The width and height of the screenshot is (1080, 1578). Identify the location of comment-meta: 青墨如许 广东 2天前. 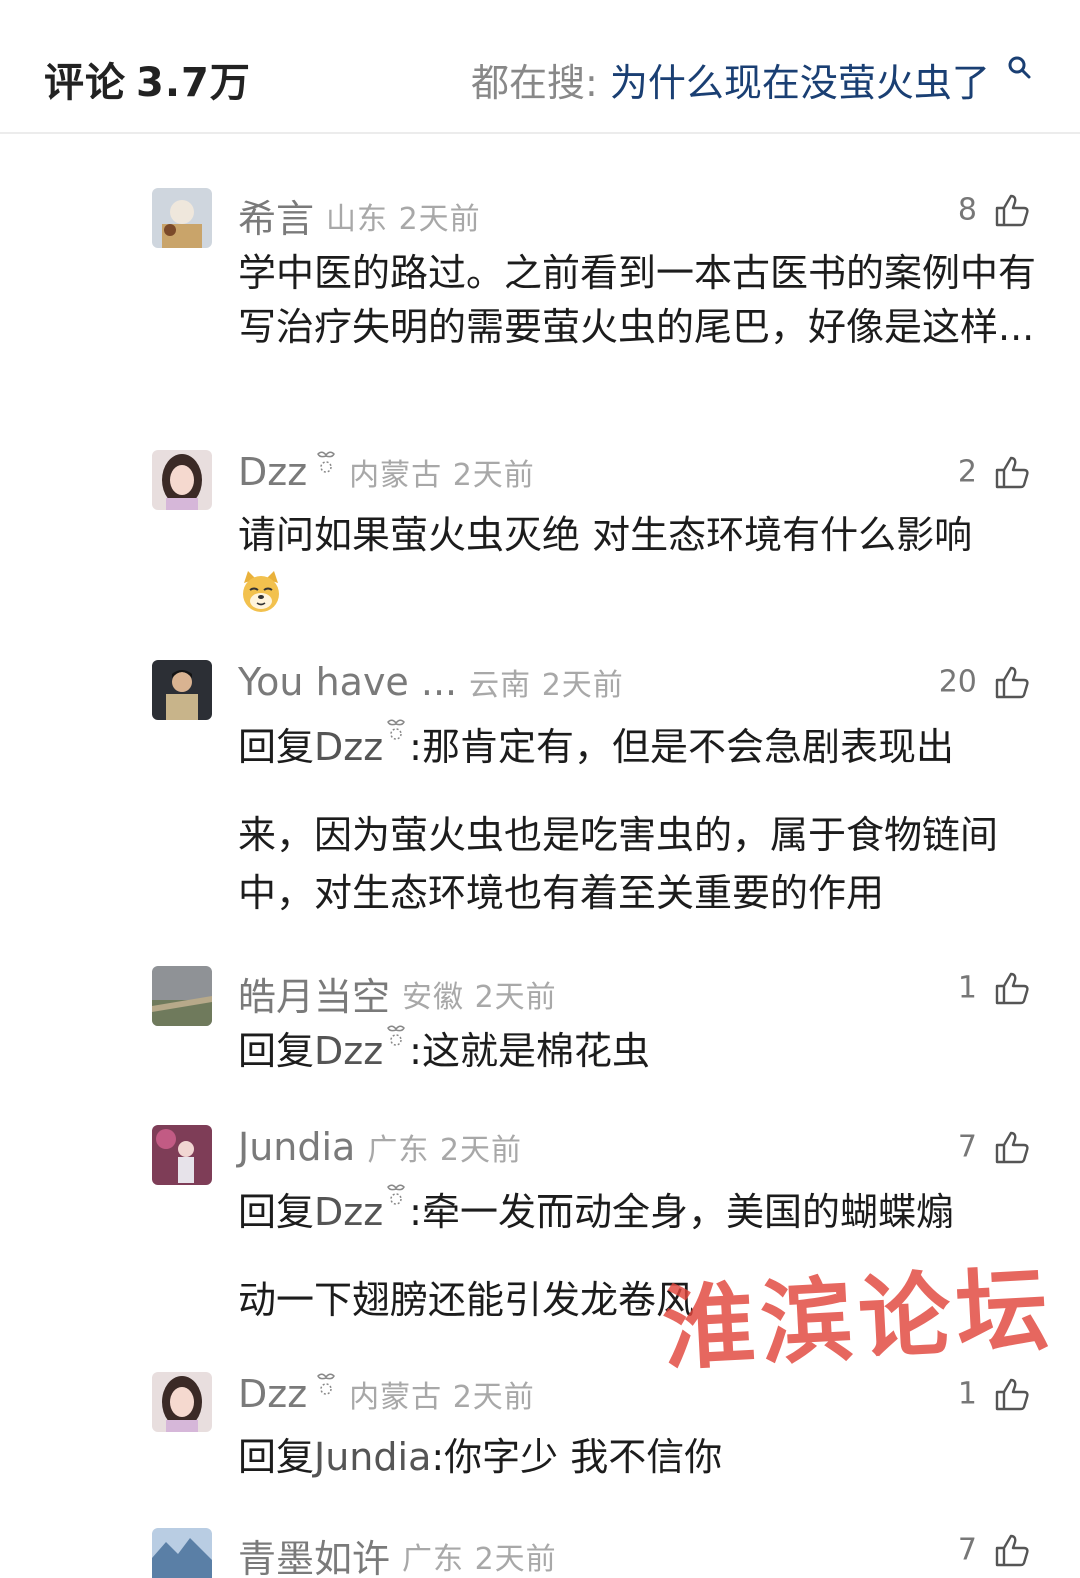
(397, 1553).